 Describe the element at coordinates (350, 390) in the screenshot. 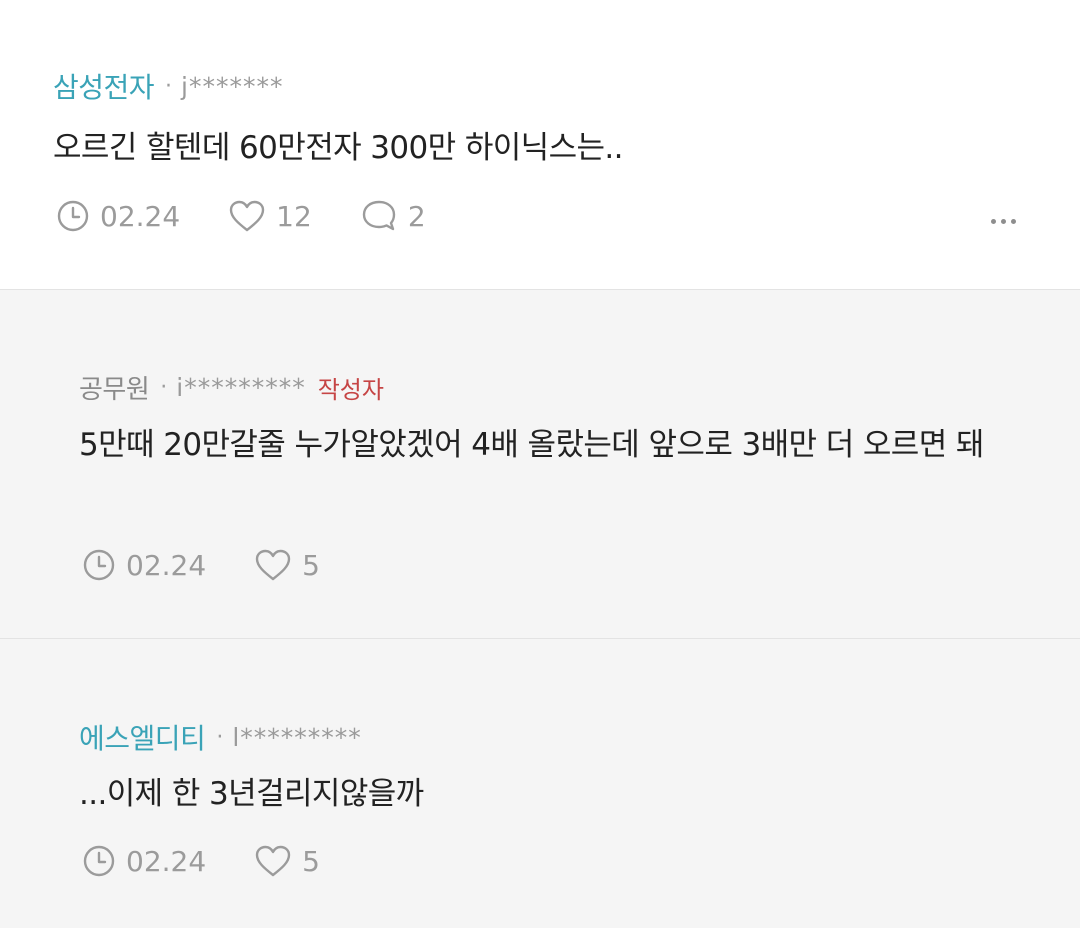

I see `author-badge: 작성자` at that location.